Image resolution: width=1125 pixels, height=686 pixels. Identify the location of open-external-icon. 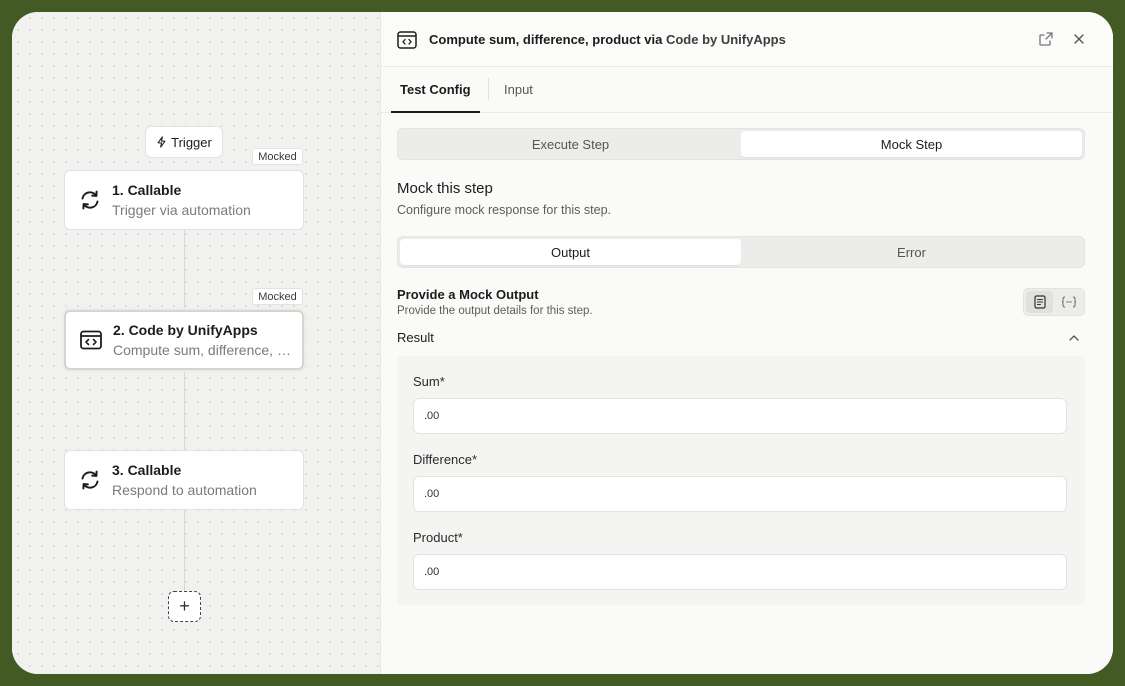
(1046, 39).